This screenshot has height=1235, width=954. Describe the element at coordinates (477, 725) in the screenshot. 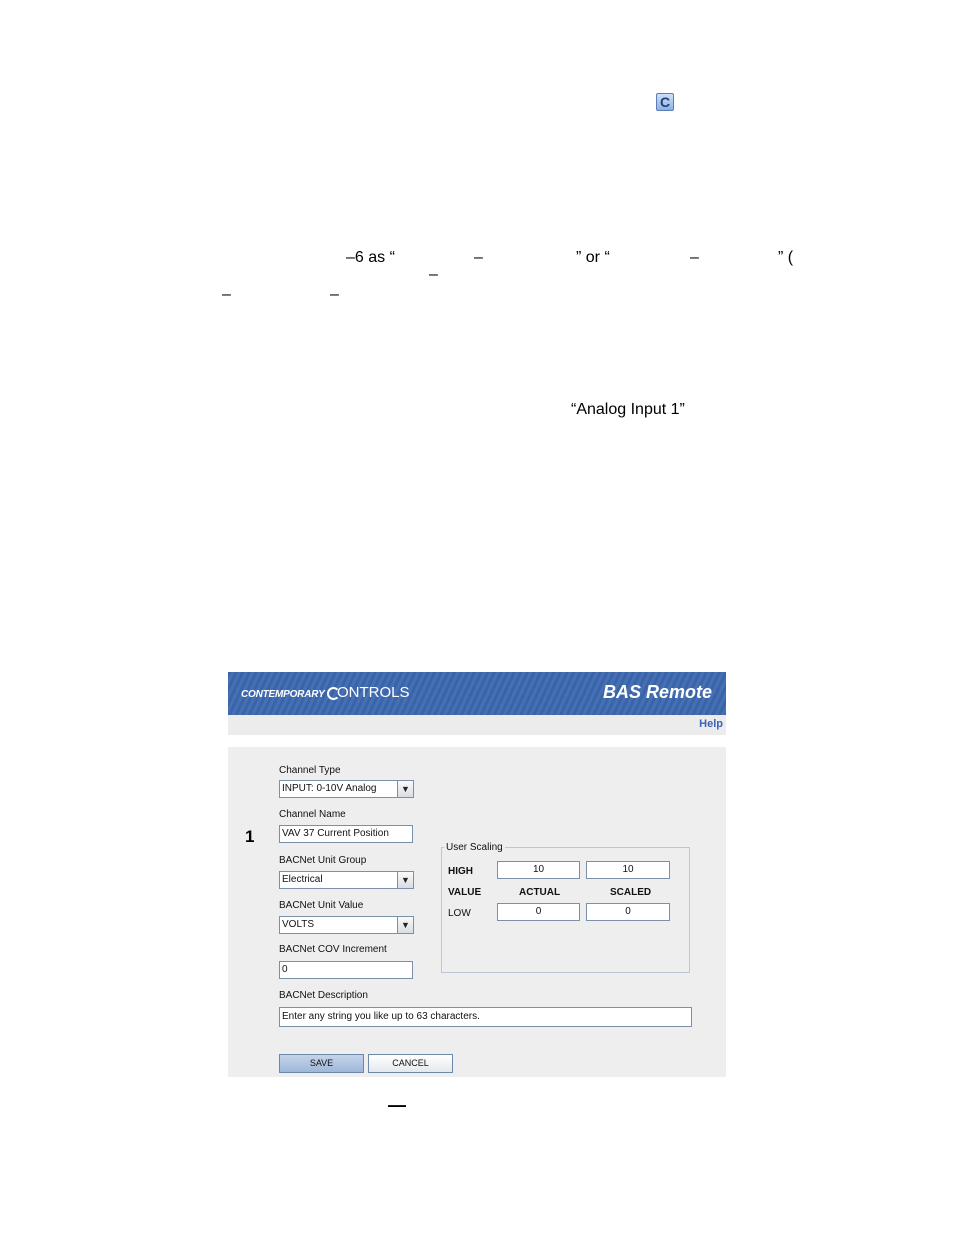

I see `sub-toolbar: Help` at that location.